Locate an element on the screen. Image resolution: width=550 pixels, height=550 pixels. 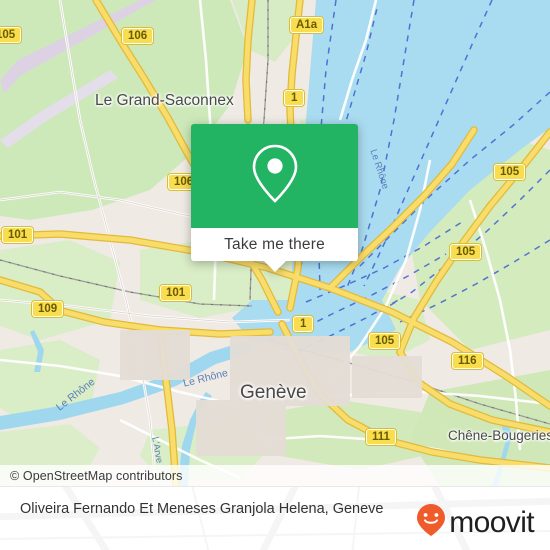
moovit-pin-icon is located at coordinates (431, 522).